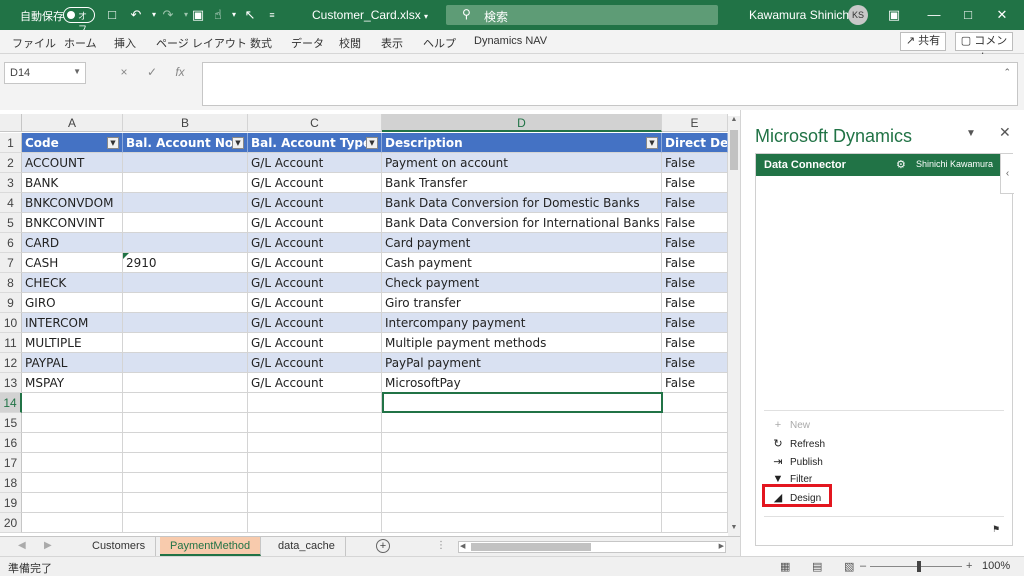  I want to click on table-cell: CASH, so click(72, 263).